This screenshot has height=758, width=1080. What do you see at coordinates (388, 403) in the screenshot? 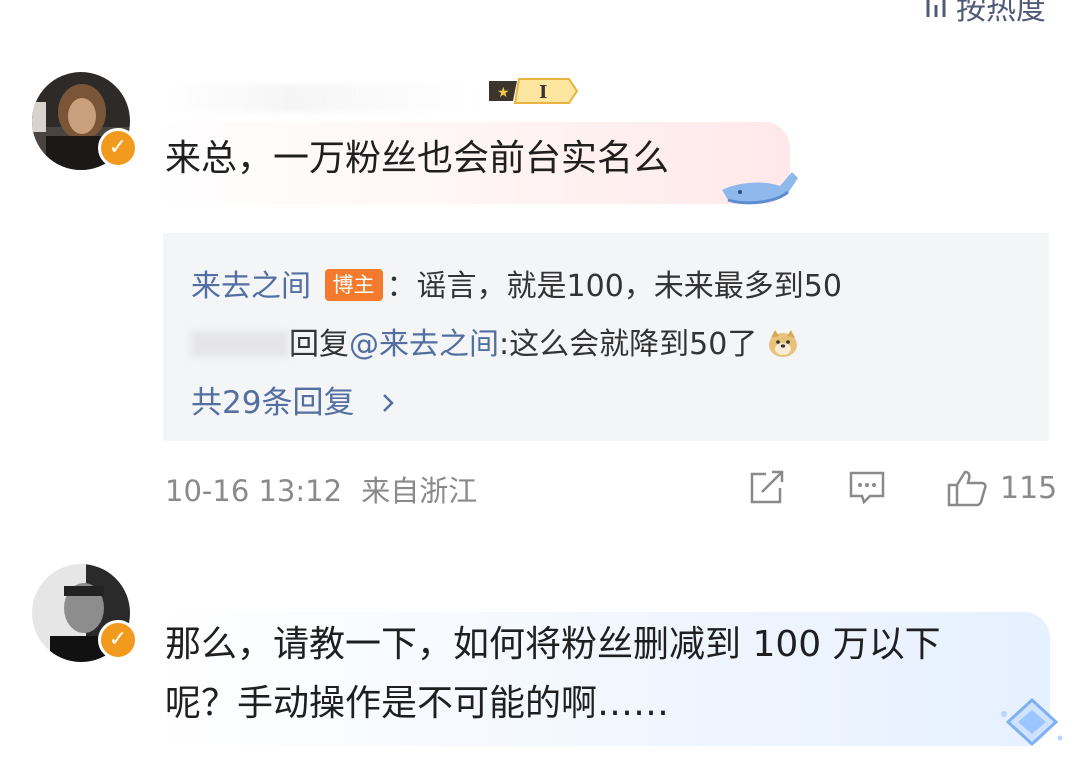
I see `chevron-right-icon` at bounding box center [388, 403].